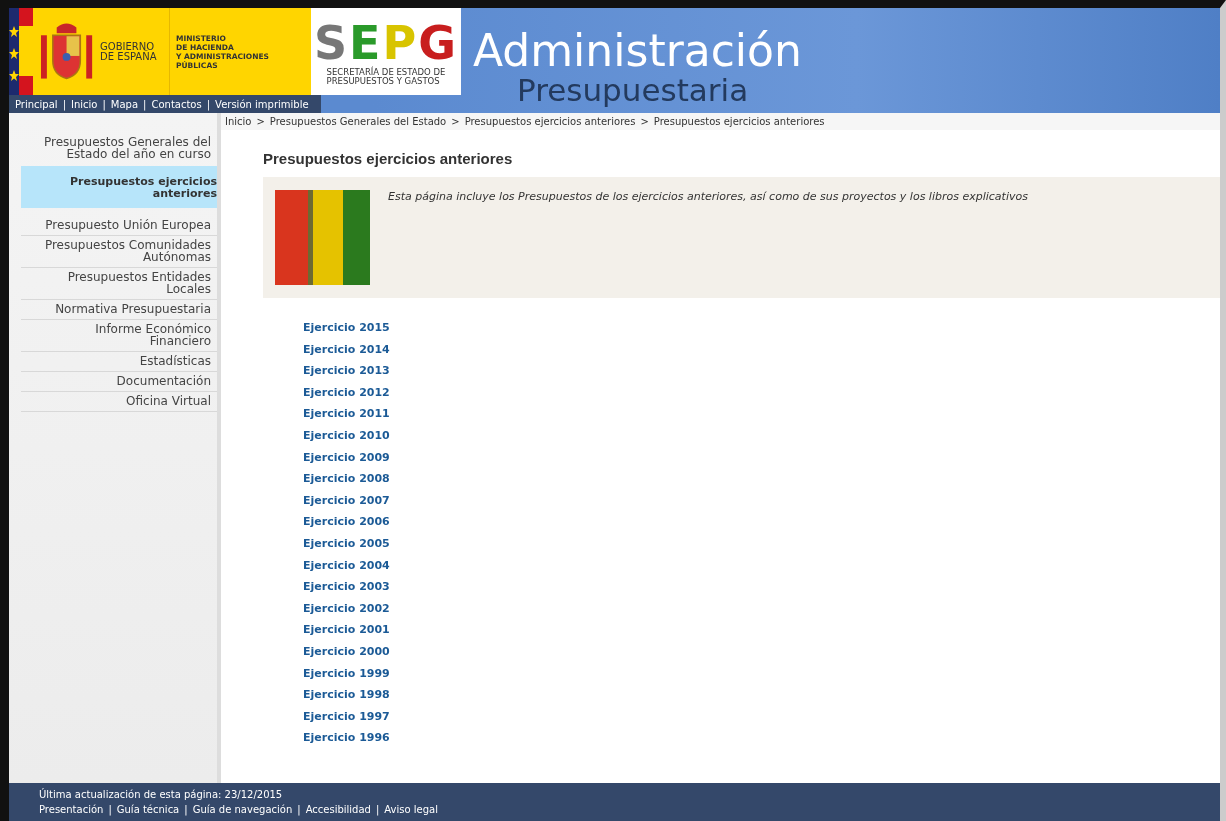 This screenshot has height=821, width=1226. What do you see at coordinates (346, 371) in the screenshot?
I see `year-link: Ejercicio 2013` at bounding box center [346, 371].